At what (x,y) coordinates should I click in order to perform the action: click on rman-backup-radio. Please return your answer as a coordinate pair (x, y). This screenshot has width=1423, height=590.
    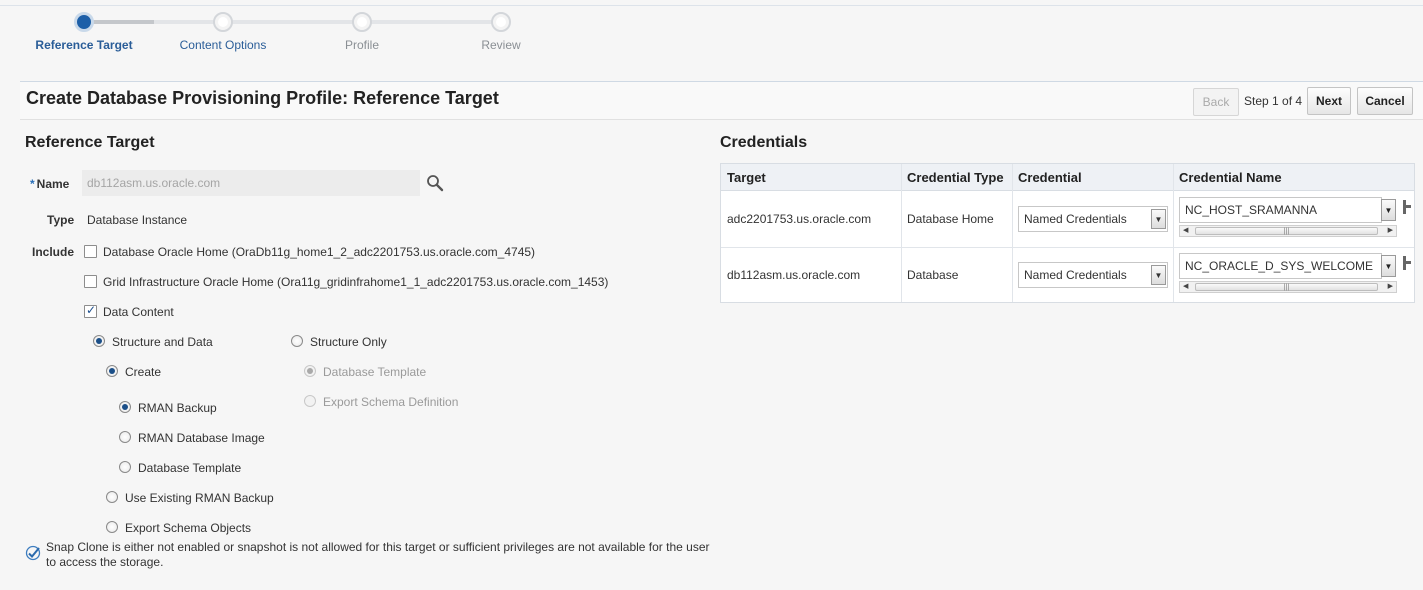
    Looking at the image, I should click on (125, 407).